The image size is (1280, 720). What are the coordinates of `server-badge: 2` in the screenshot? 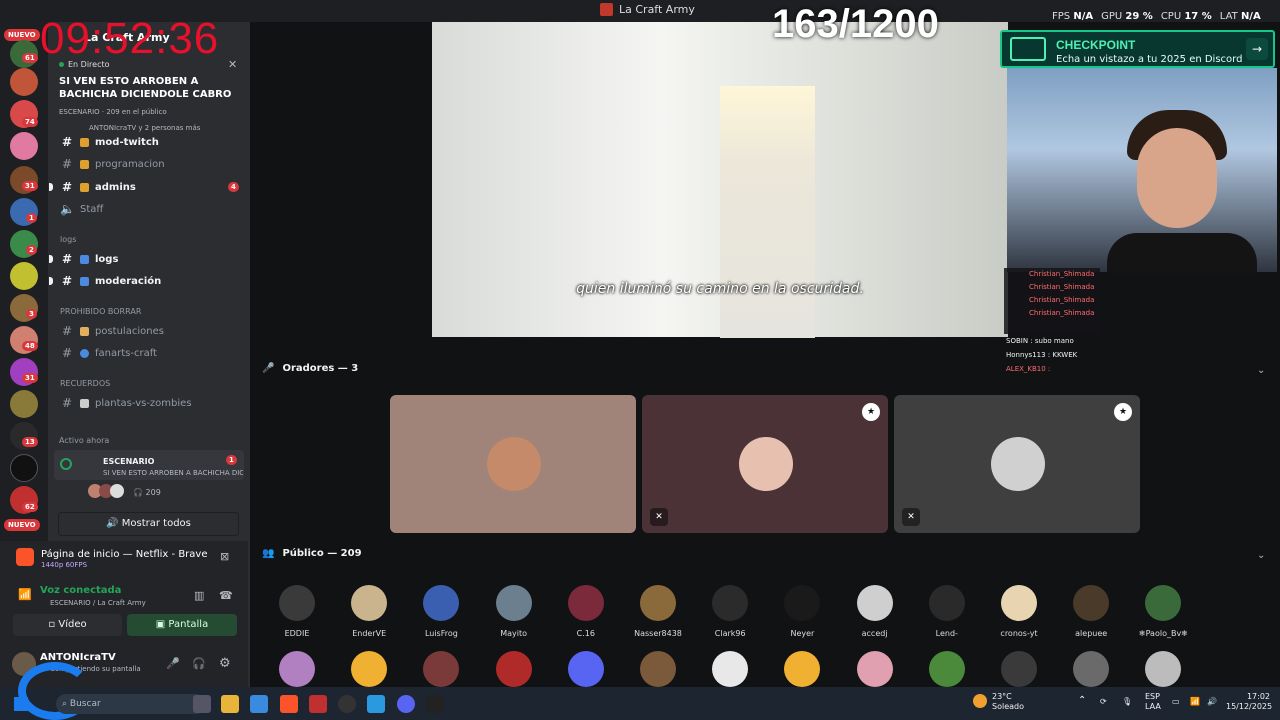 It's located at (31, 250).